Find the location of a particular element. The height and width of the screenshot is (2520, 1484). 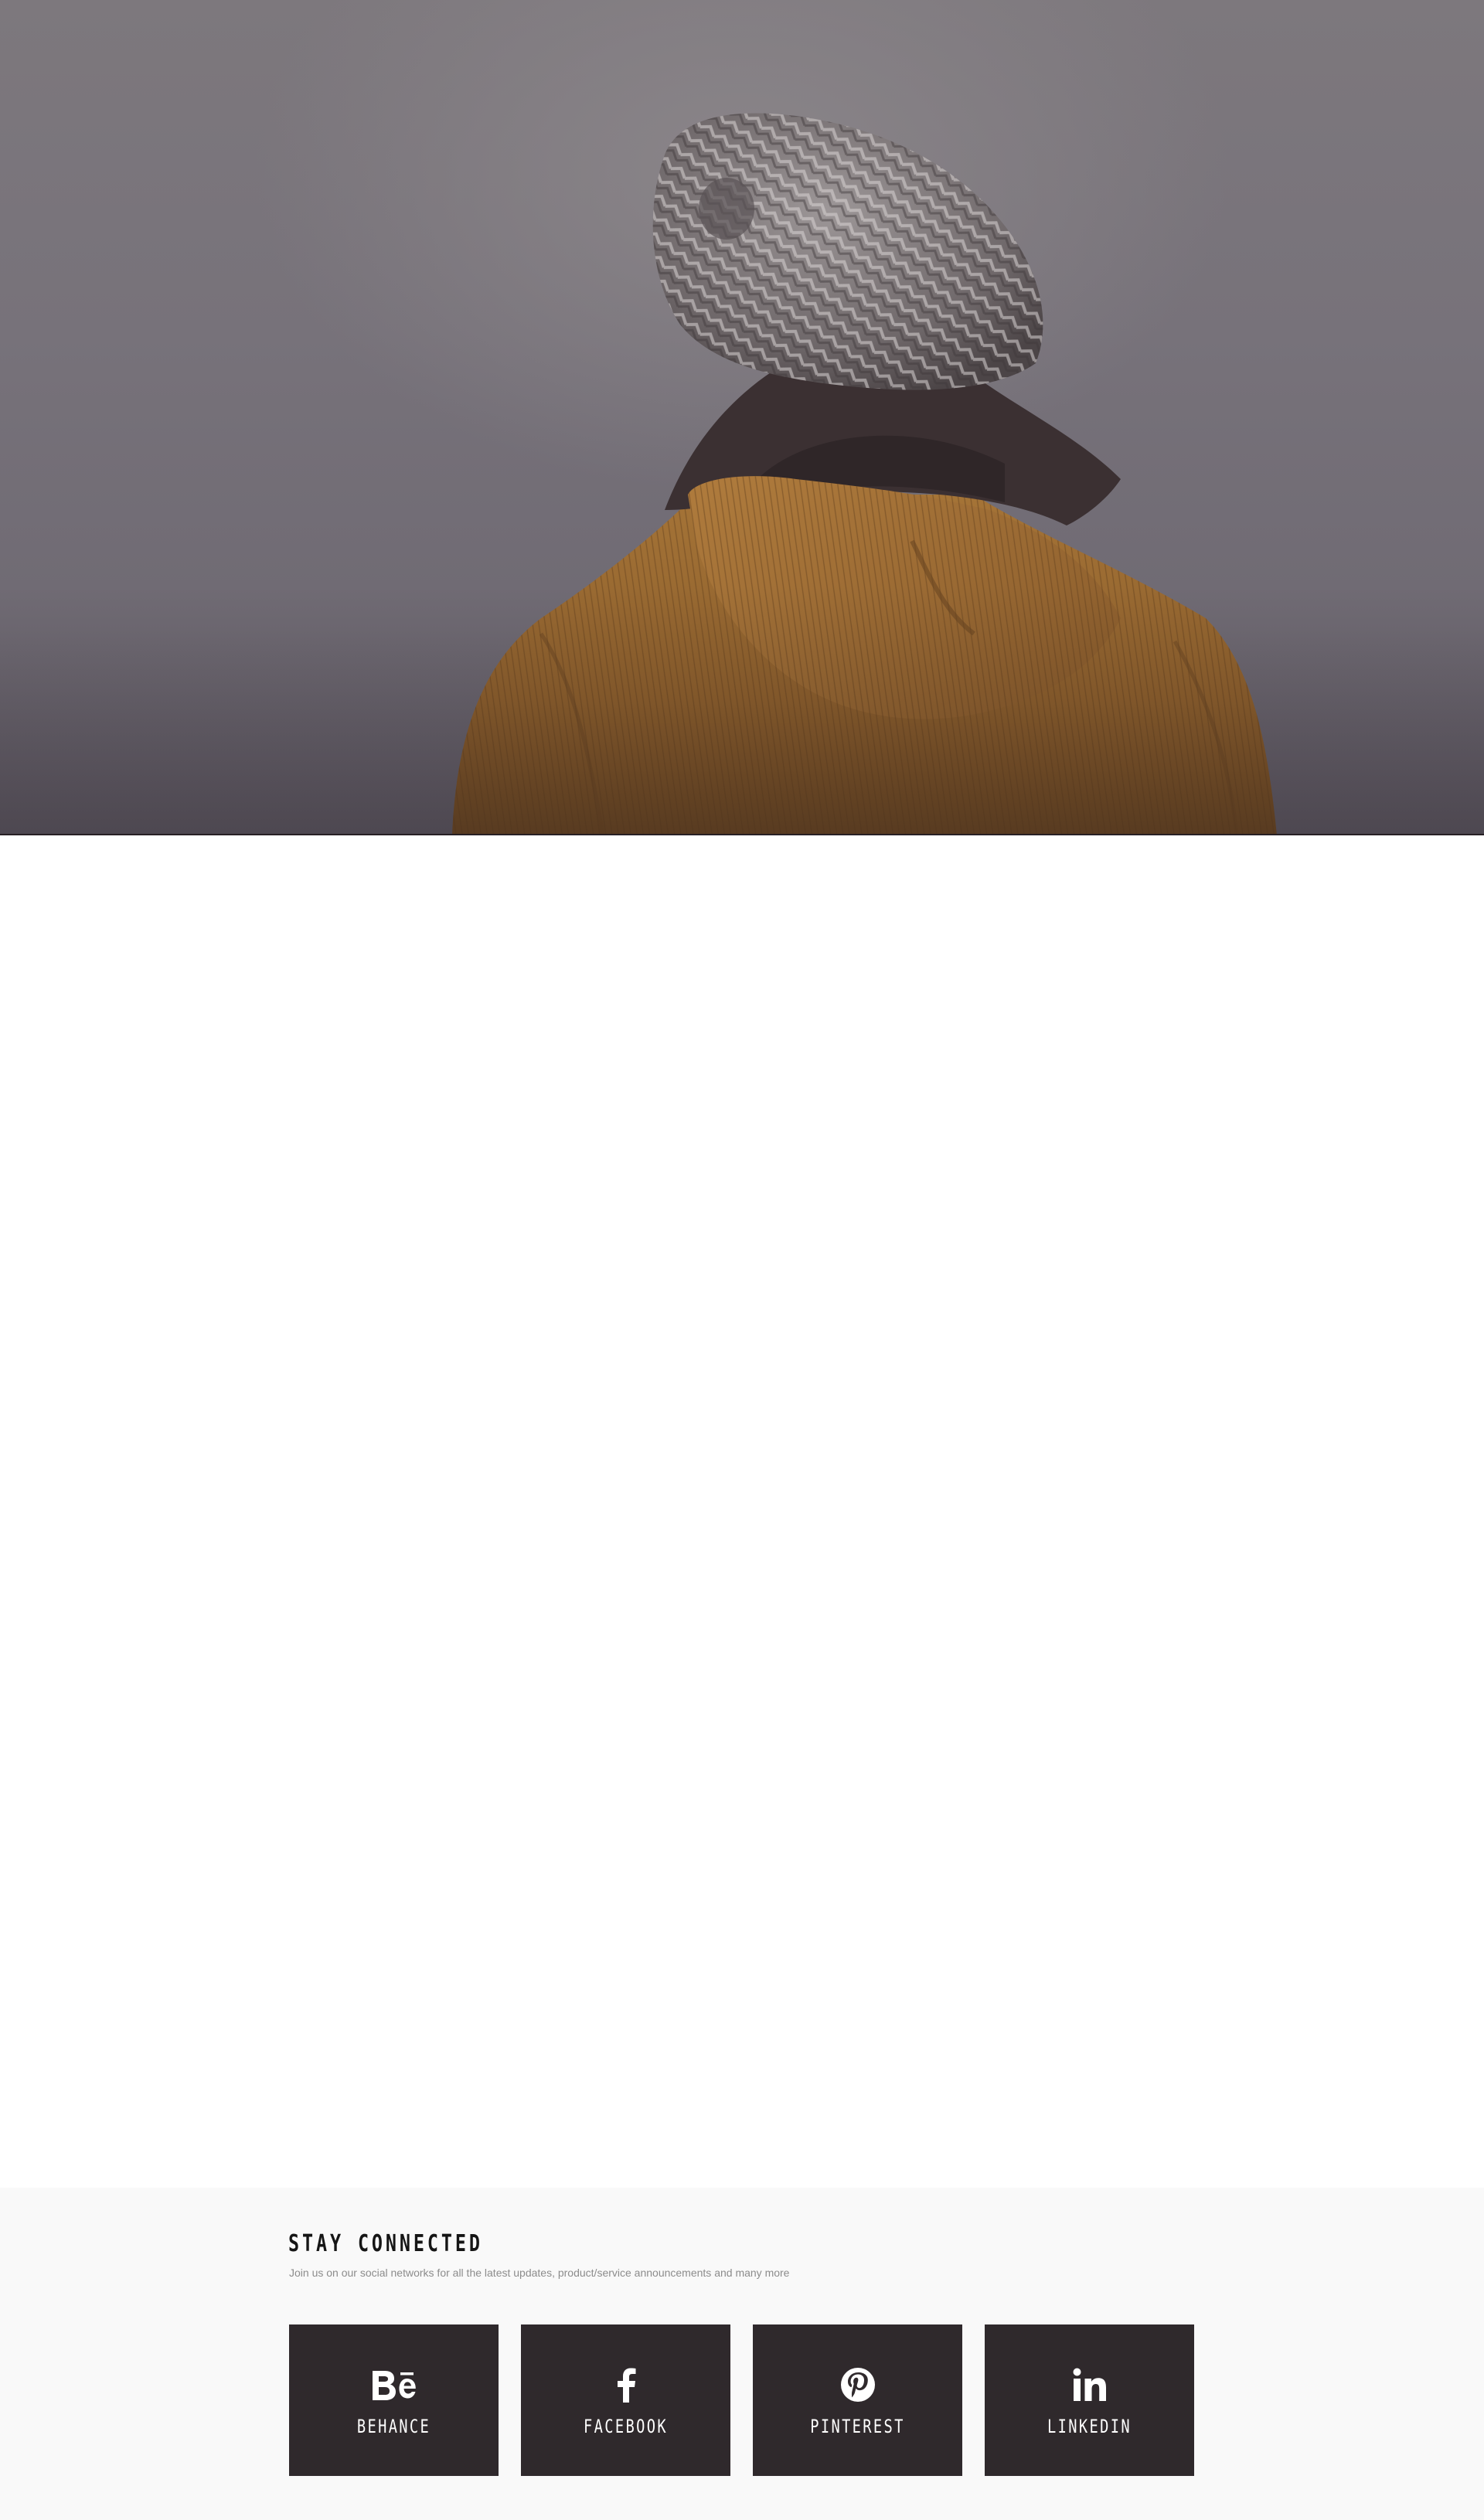

behance-link: BEHANCE is located at coordinates (394, 2400).